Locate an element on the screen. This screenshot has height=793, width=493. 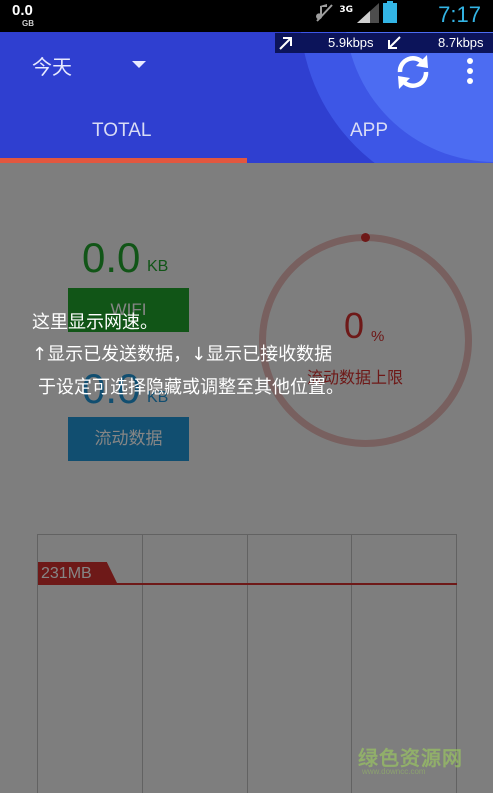
status-speed: 0.0 is located at coordinates (22, 10).